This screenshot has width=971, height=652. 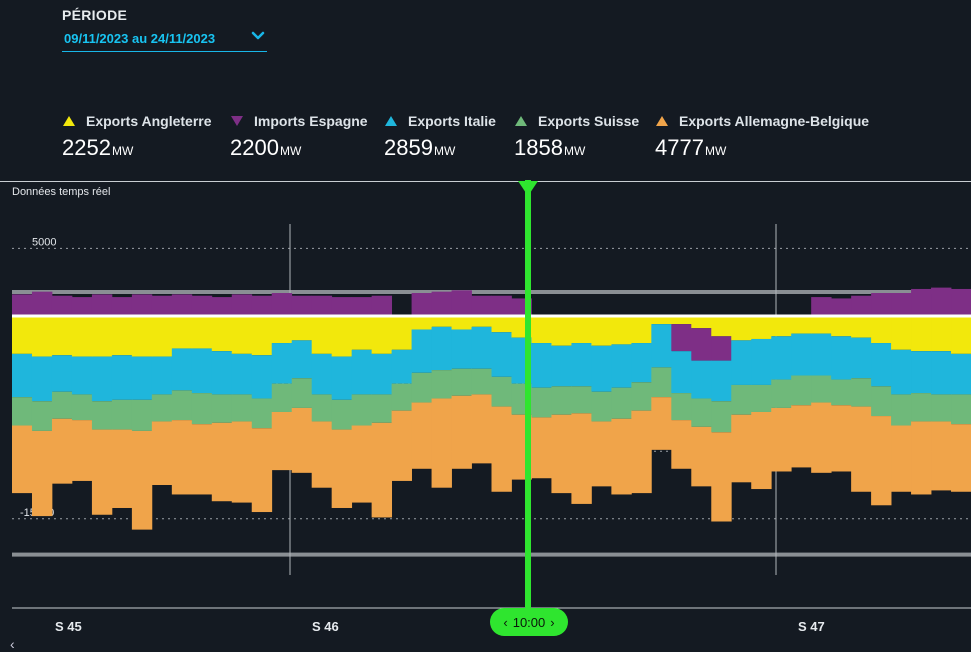 What do you see at coordinates (12, 644) in the screenshot?
I see `back-arrow-icon: ‹` at bounding box center [12, 644].